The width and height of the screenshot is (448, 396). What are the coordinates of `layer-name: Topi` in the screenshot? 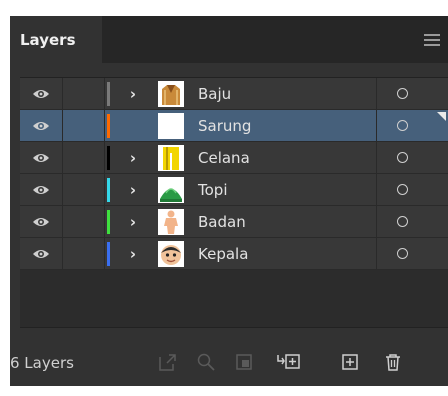 It's located at (212, 190).